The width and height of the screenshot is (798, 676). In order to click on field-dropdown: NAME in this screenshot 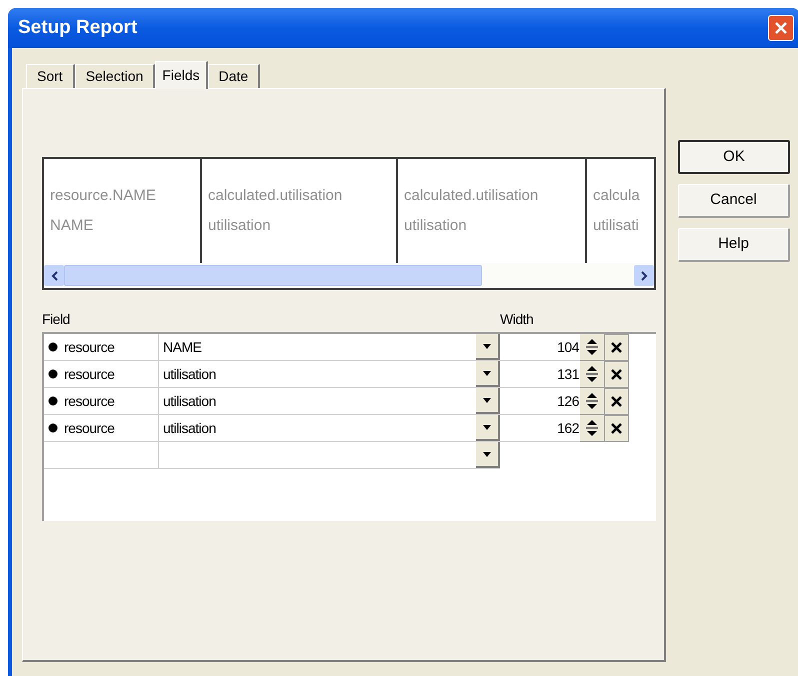, I will do `click(329, 347)`.